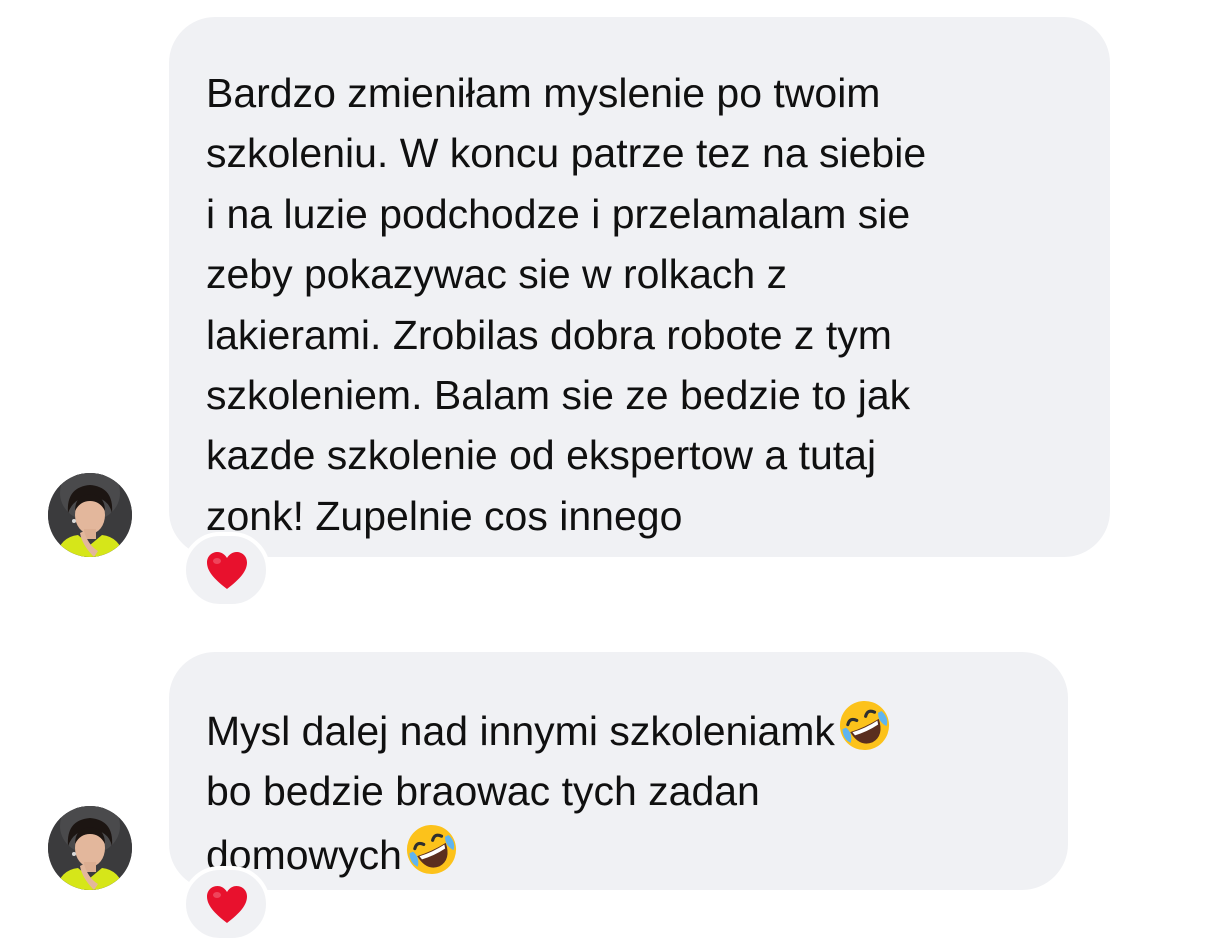  Describe the element at coordinates (558, 395) in the screenshot. I see `message-text-line: szkoleniem. Balam sie ze bedzie to jak` at that location.